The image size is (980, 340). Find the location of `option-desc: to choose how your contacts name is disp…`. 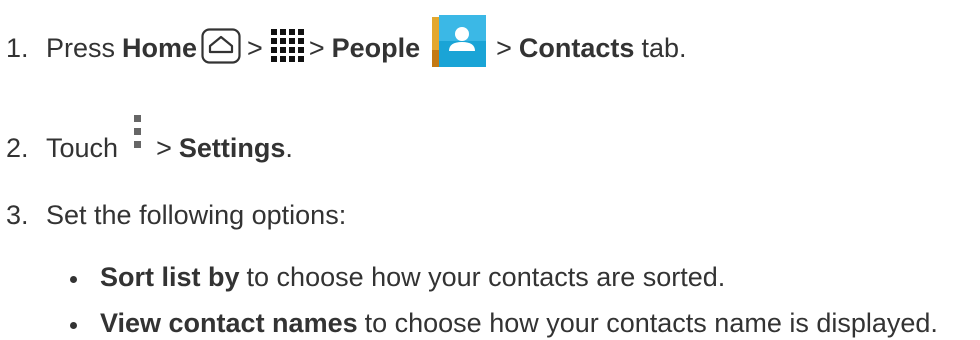

option-desc: to choose how your contacts name is disp… is located at coordinates (651, 322).